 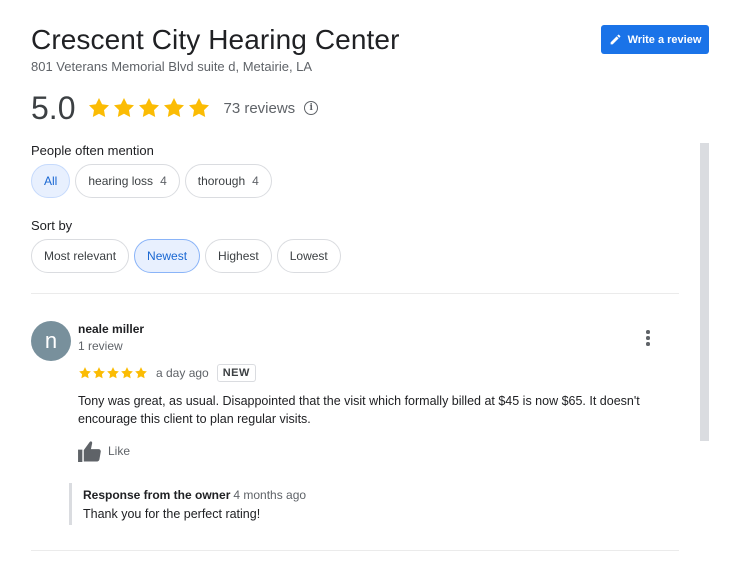 I want to click on owner-response-time: 4 months ago, so click(x=270, y=495).